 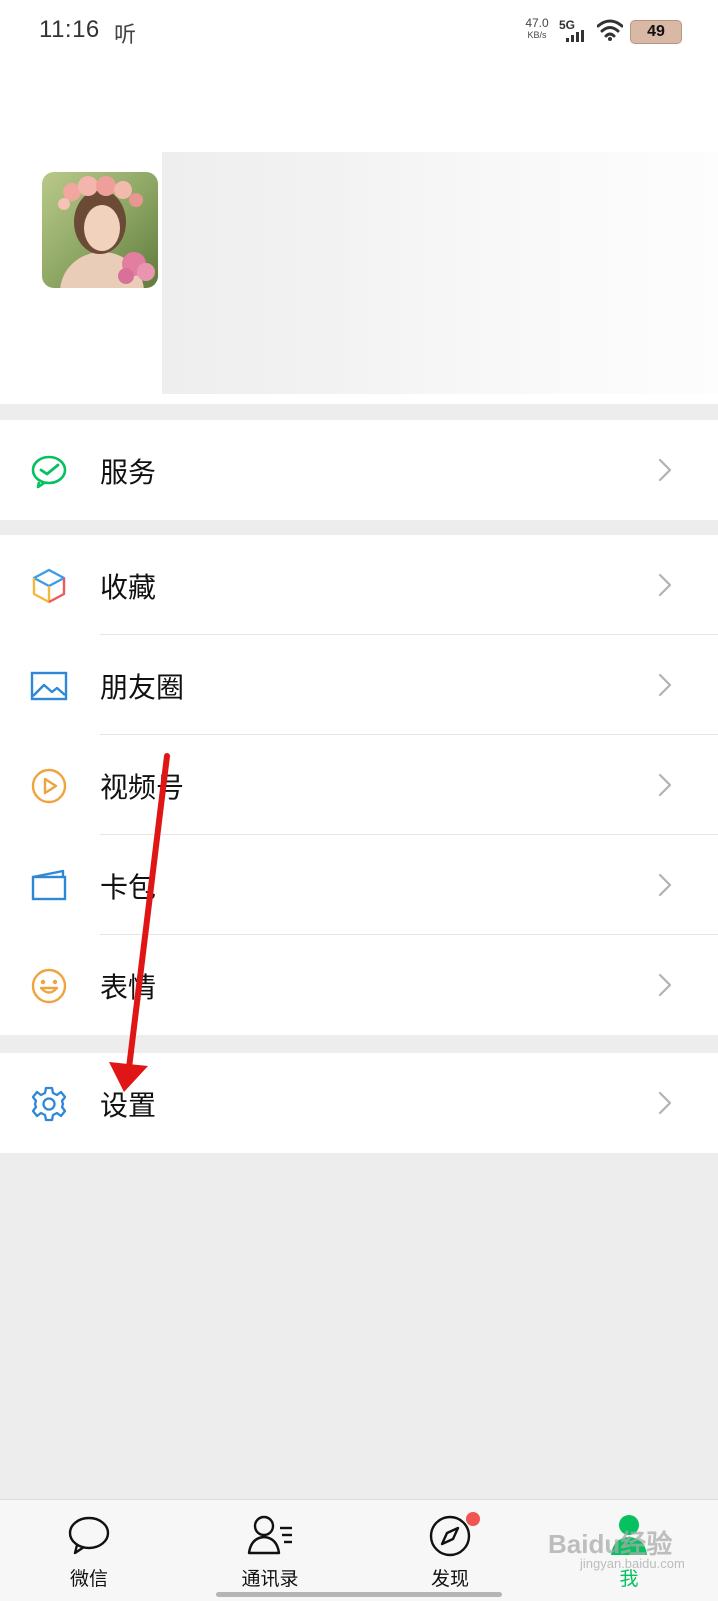 I want to click on gear-icon, so click(x=49, y=1104).